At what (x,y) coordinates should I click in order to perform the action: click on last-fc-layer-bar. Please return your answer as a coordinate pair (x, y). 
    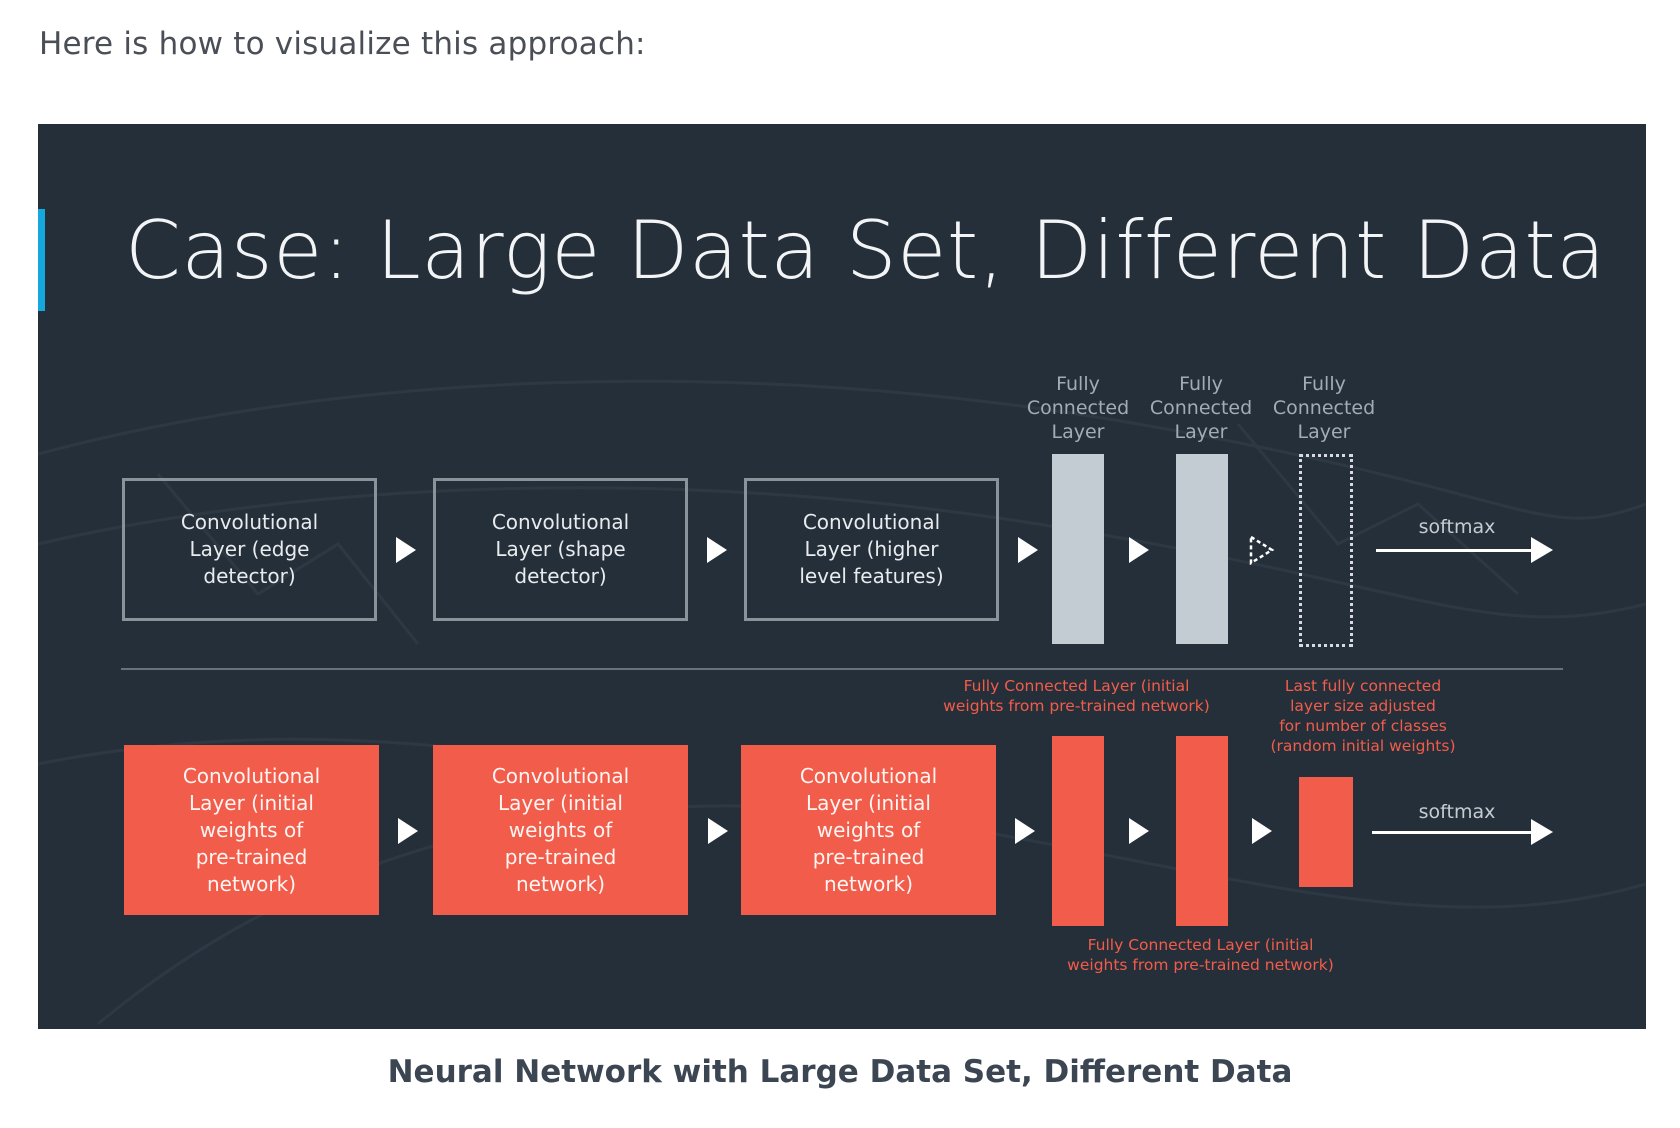
    Looking at the image, I should click on (1326, 832).